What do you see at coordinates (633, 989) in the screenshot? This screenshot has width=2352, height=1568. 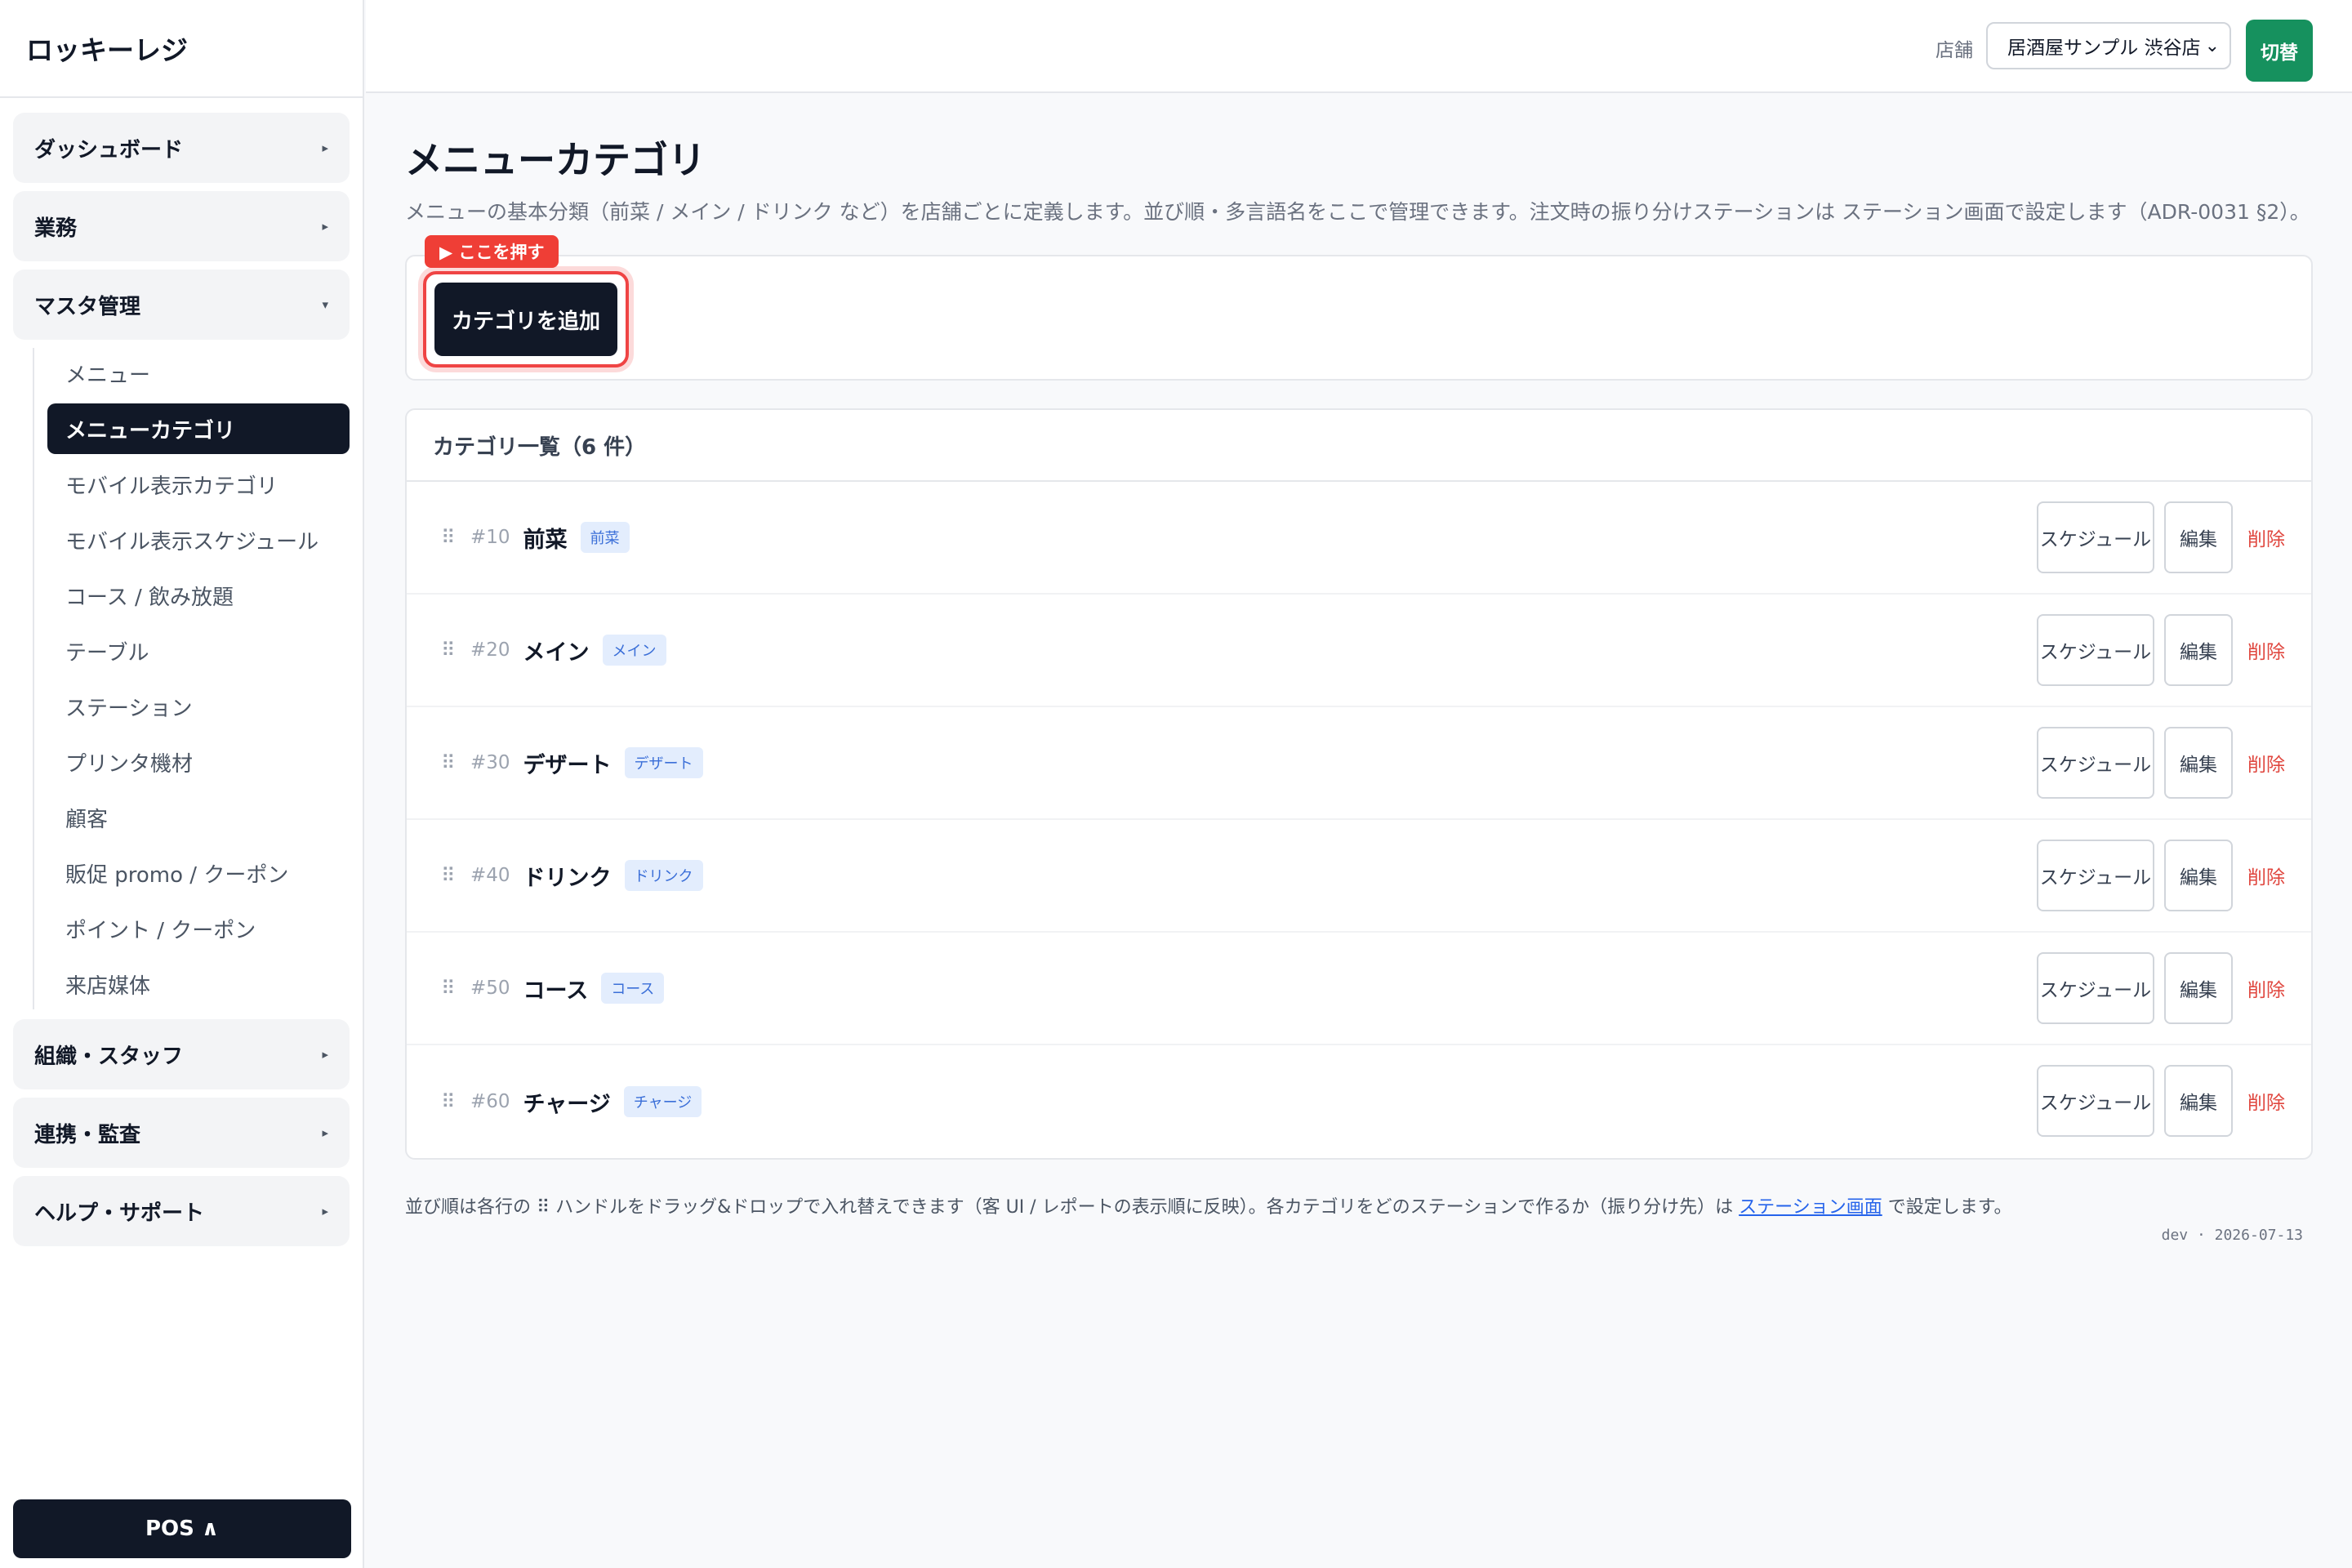 I see `category-tag: コース` at bounding box center [633, 989].